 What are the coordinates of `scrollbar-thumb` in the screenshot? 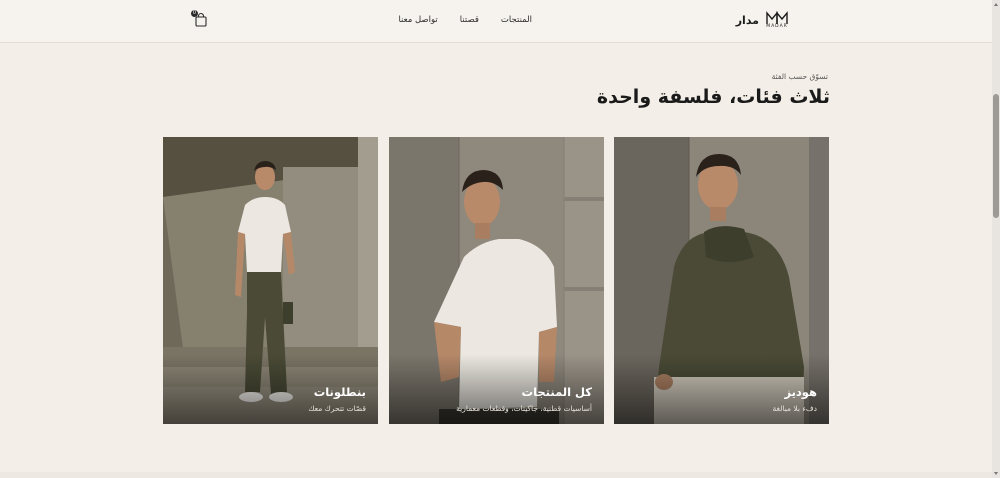 It's located at (996, 156).